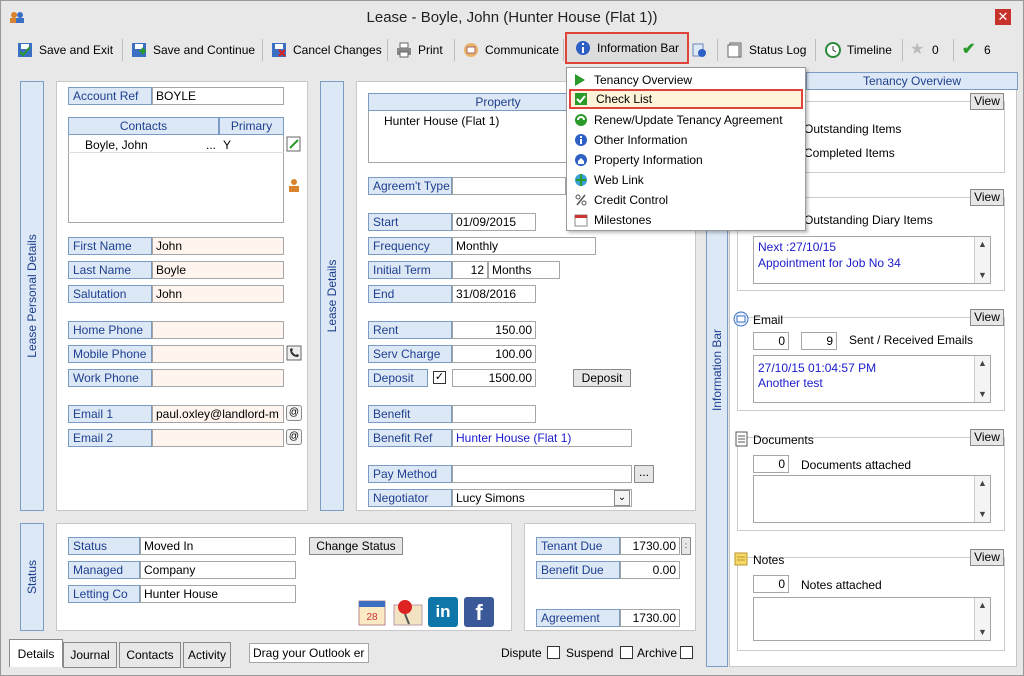 Image resolution: width=1024 pixels, height=676 pixels. Describe the element at coordinates (294, 144) in the screenshot. I see `edit-contact-icon` at that location.